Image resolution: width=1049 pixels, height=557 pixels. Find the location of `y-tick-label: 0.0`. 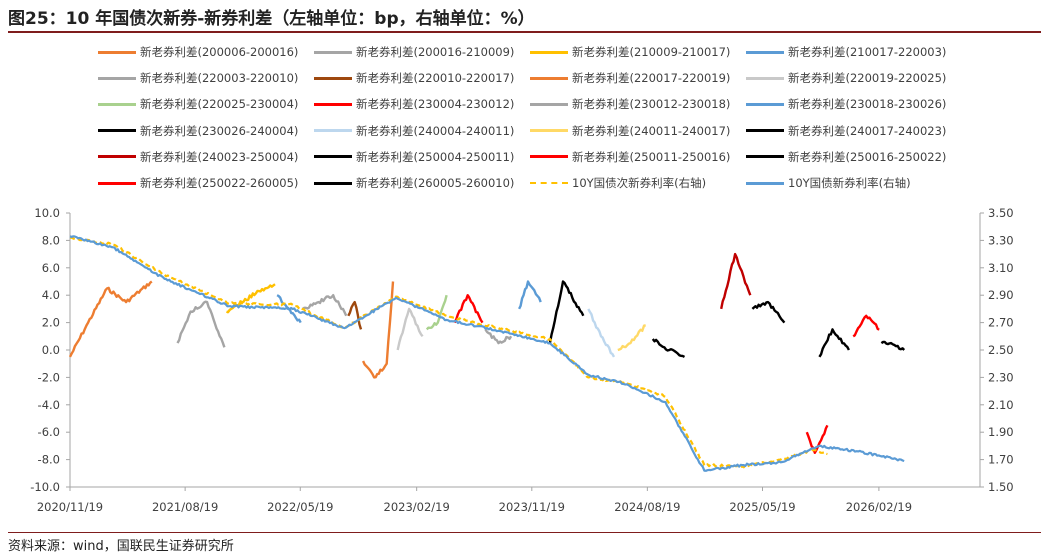

y-tick-label: 0.0 is located at coordinates (51, 350).